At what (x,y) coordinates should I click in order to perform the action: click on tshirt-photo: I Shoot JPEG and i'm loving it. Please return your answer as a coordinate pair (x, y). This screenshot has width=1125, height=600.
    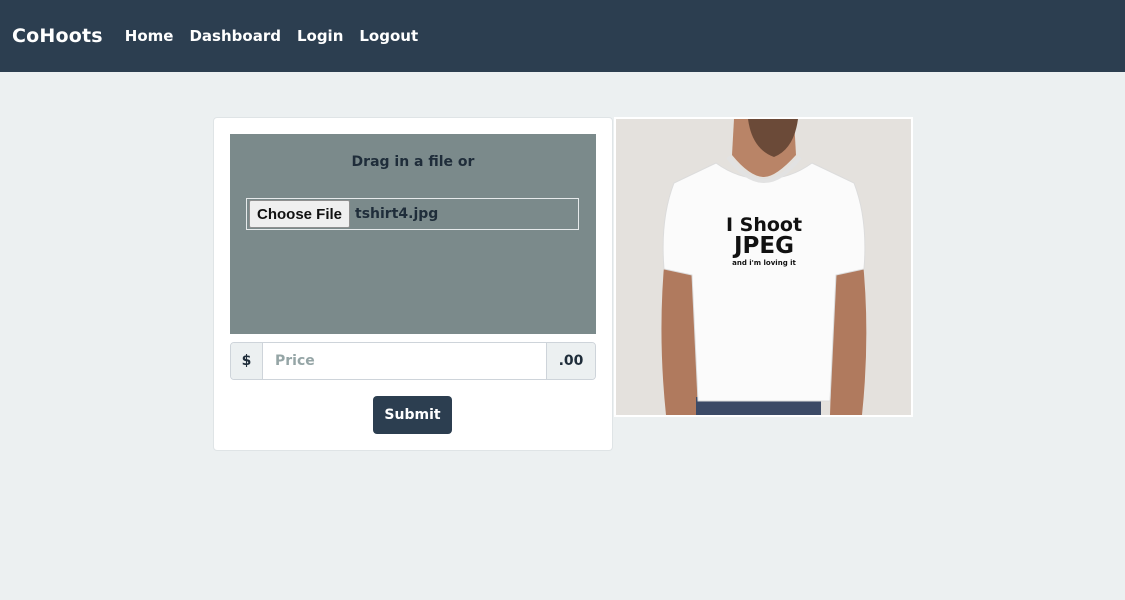
    Looking at the image, I should click on (763, 267).